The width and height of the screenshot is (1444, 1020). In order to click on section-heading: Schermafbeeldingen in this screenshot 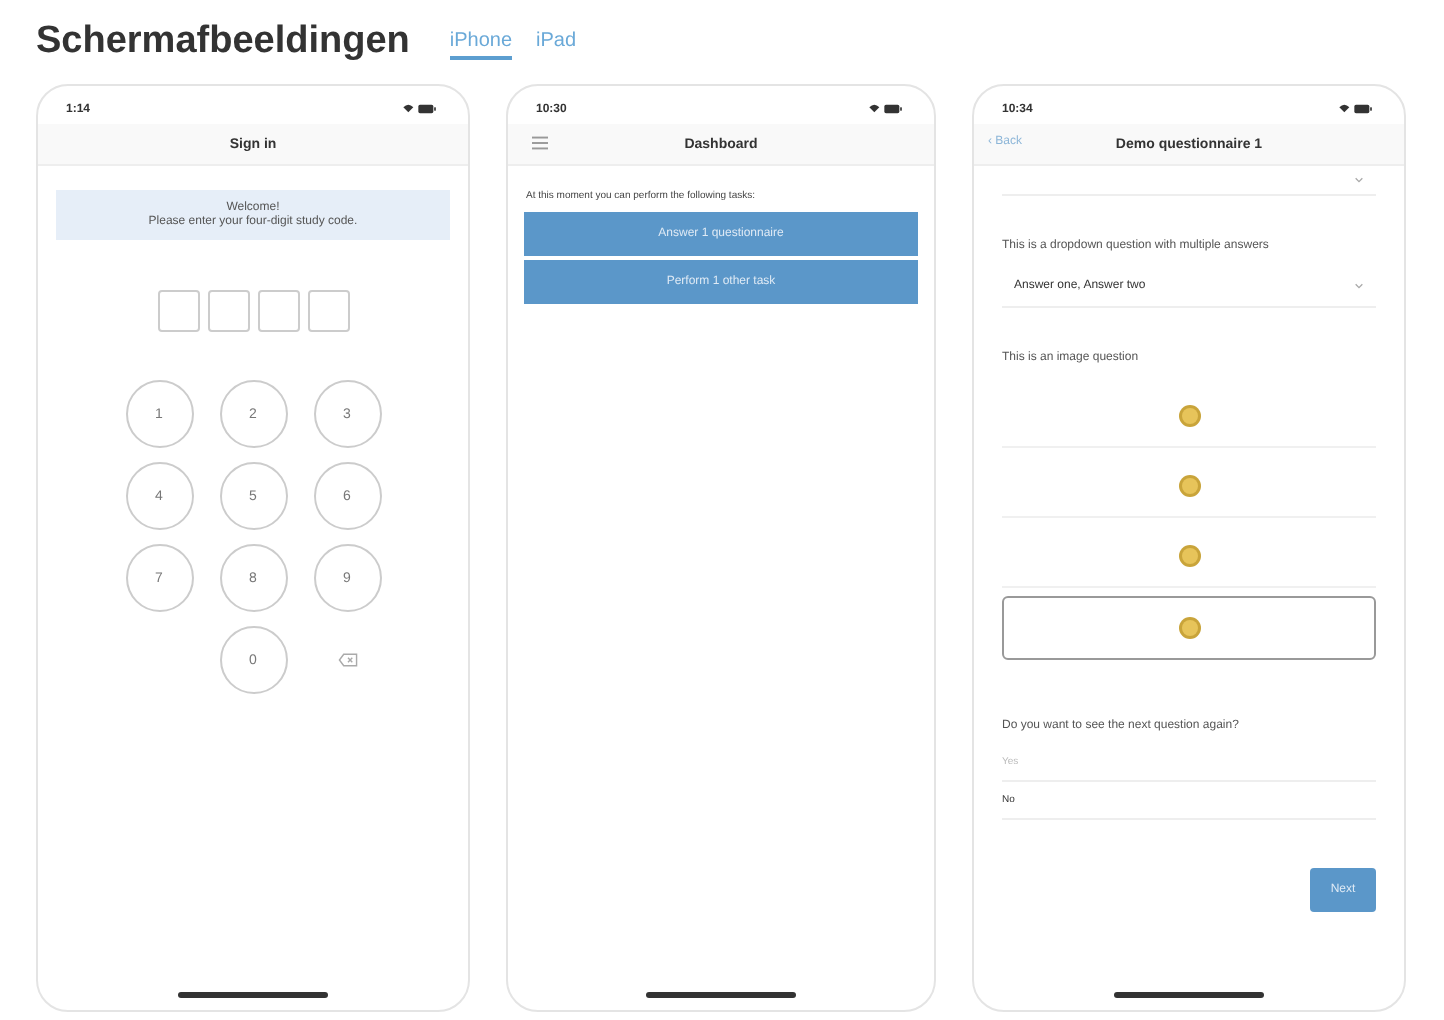, I will do `click(223, 42)`.